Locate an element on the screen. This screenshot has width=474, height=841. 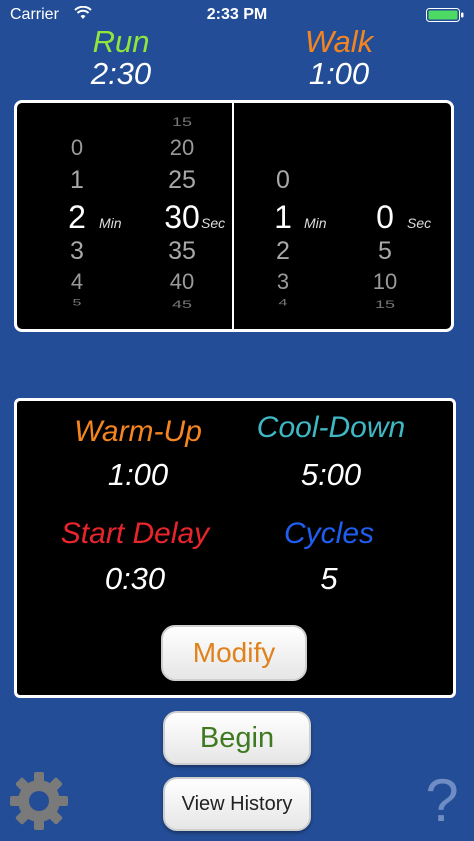
modify-button: Modify is located at coordinates (234, 653).